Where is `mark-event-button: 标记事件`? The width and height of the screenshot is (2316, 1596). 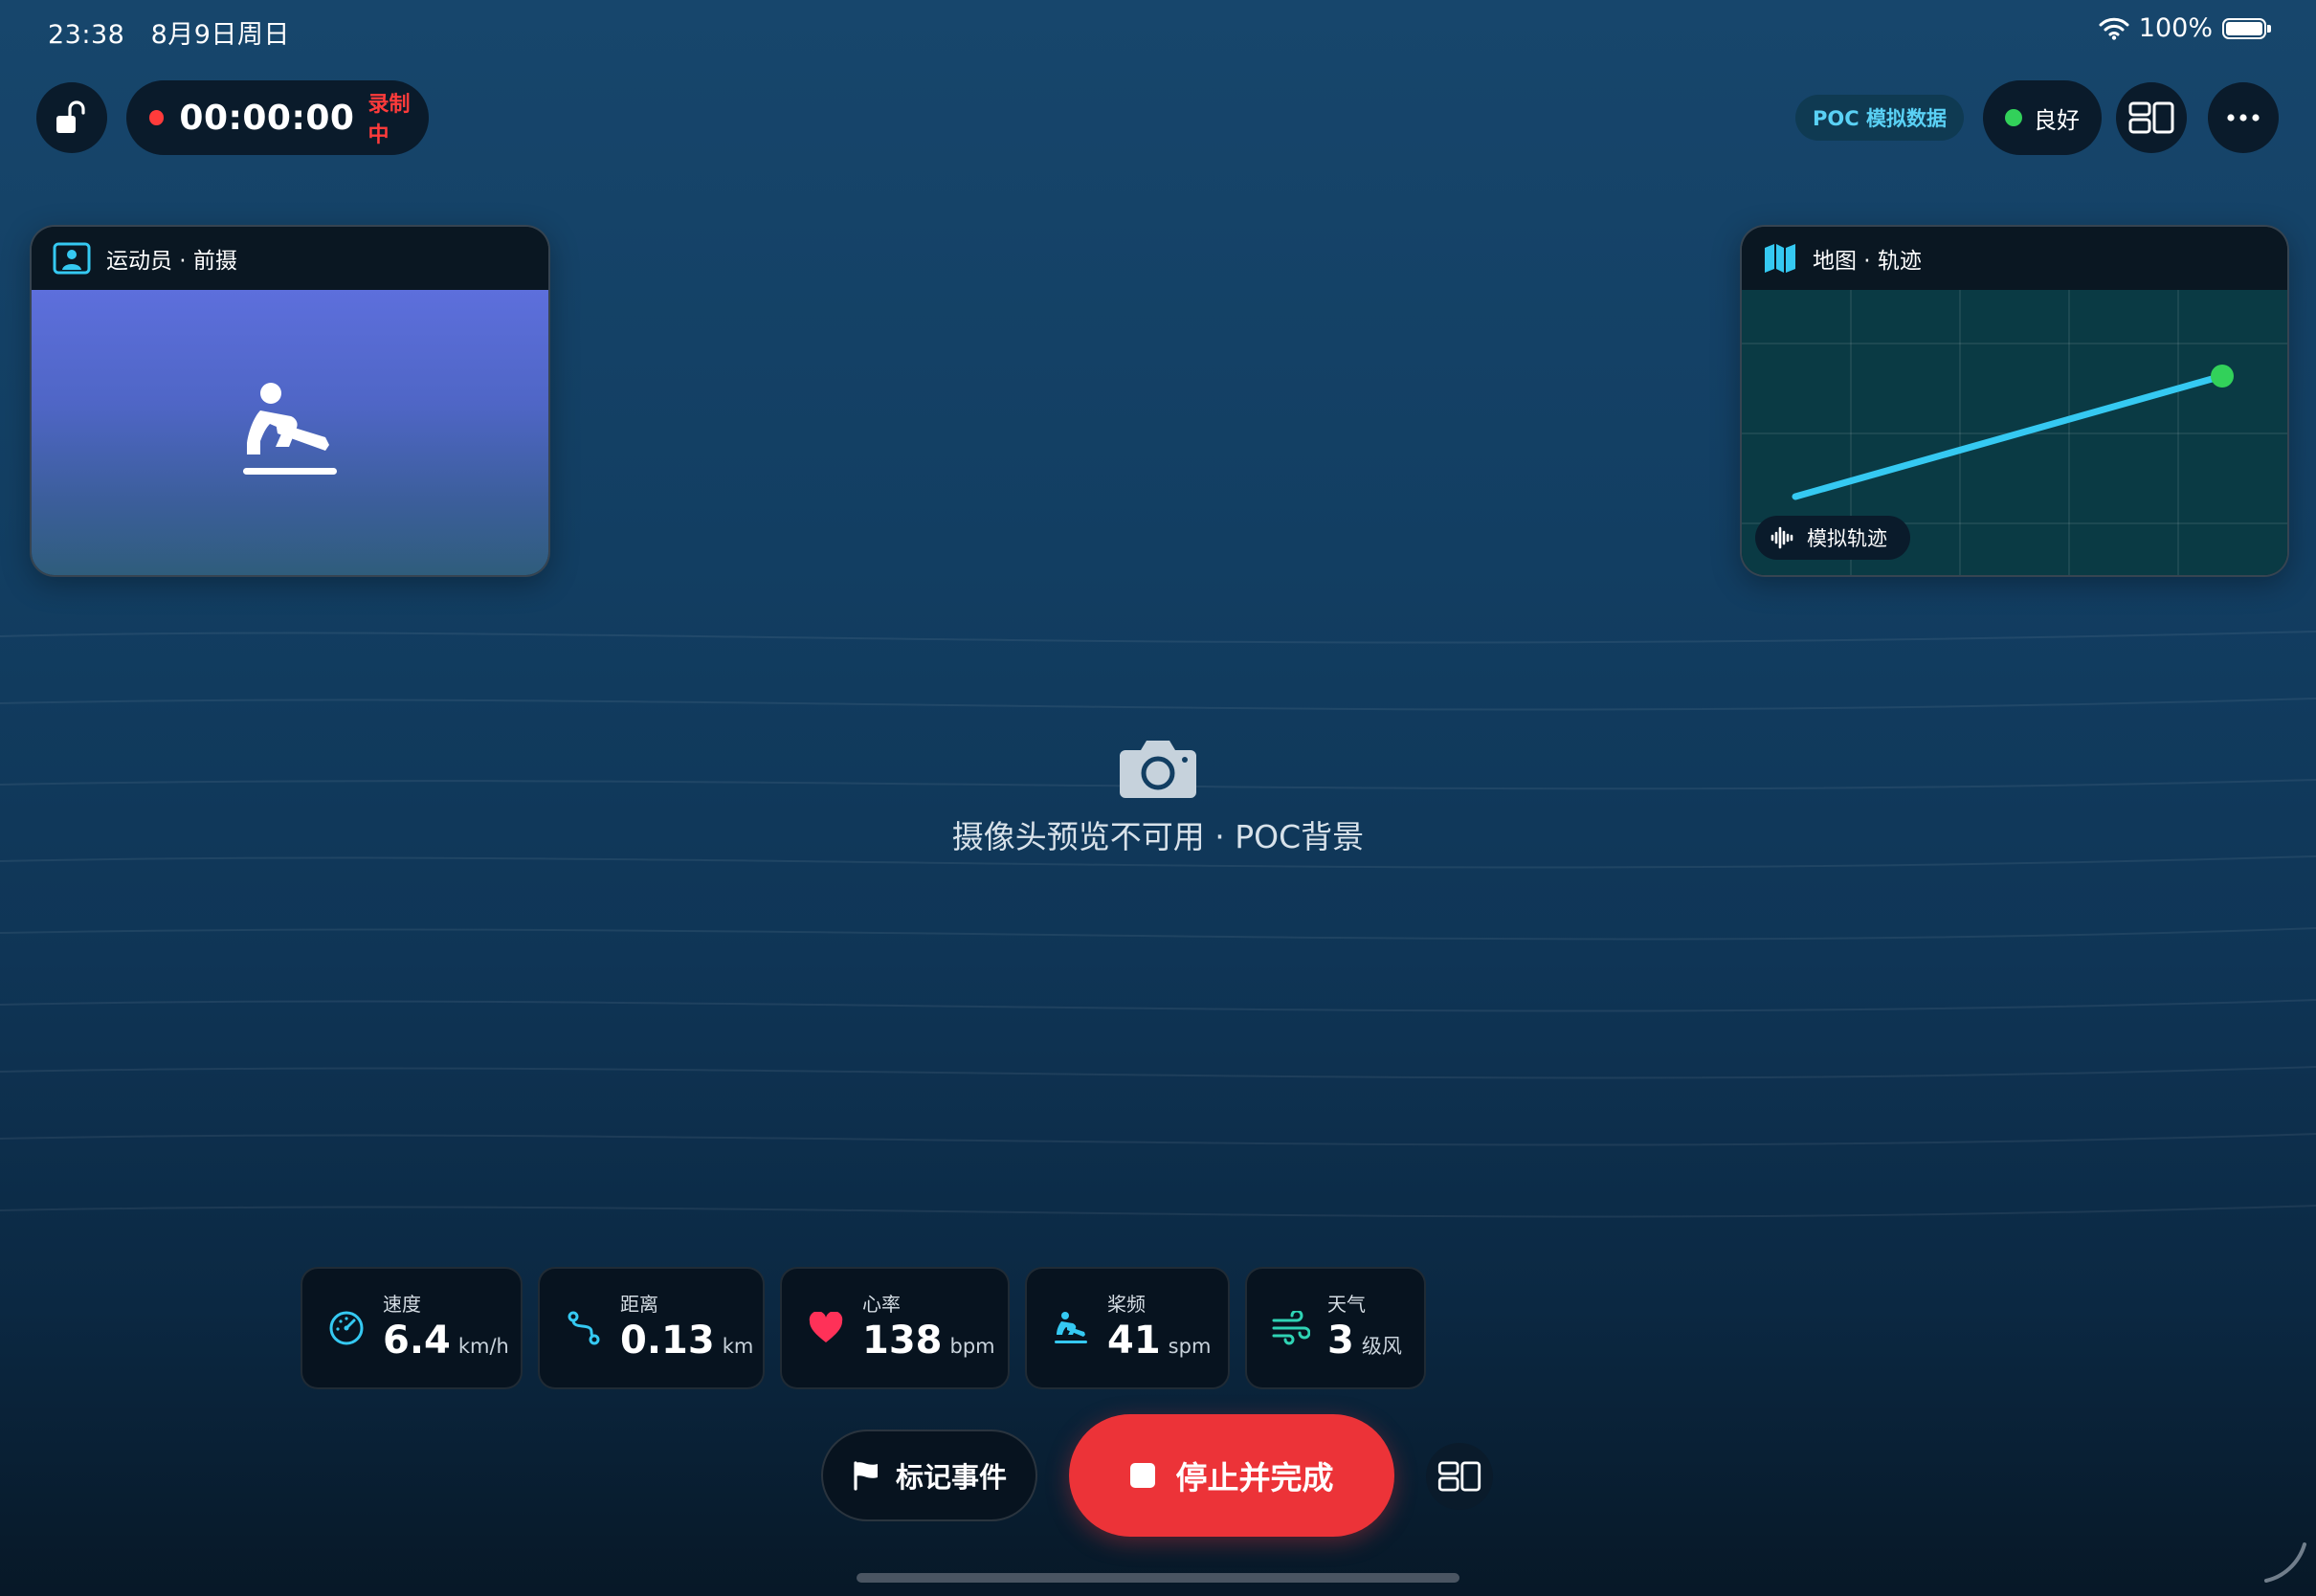
mark-event-button: 标记事件 is located at coordinates (929, 1476).